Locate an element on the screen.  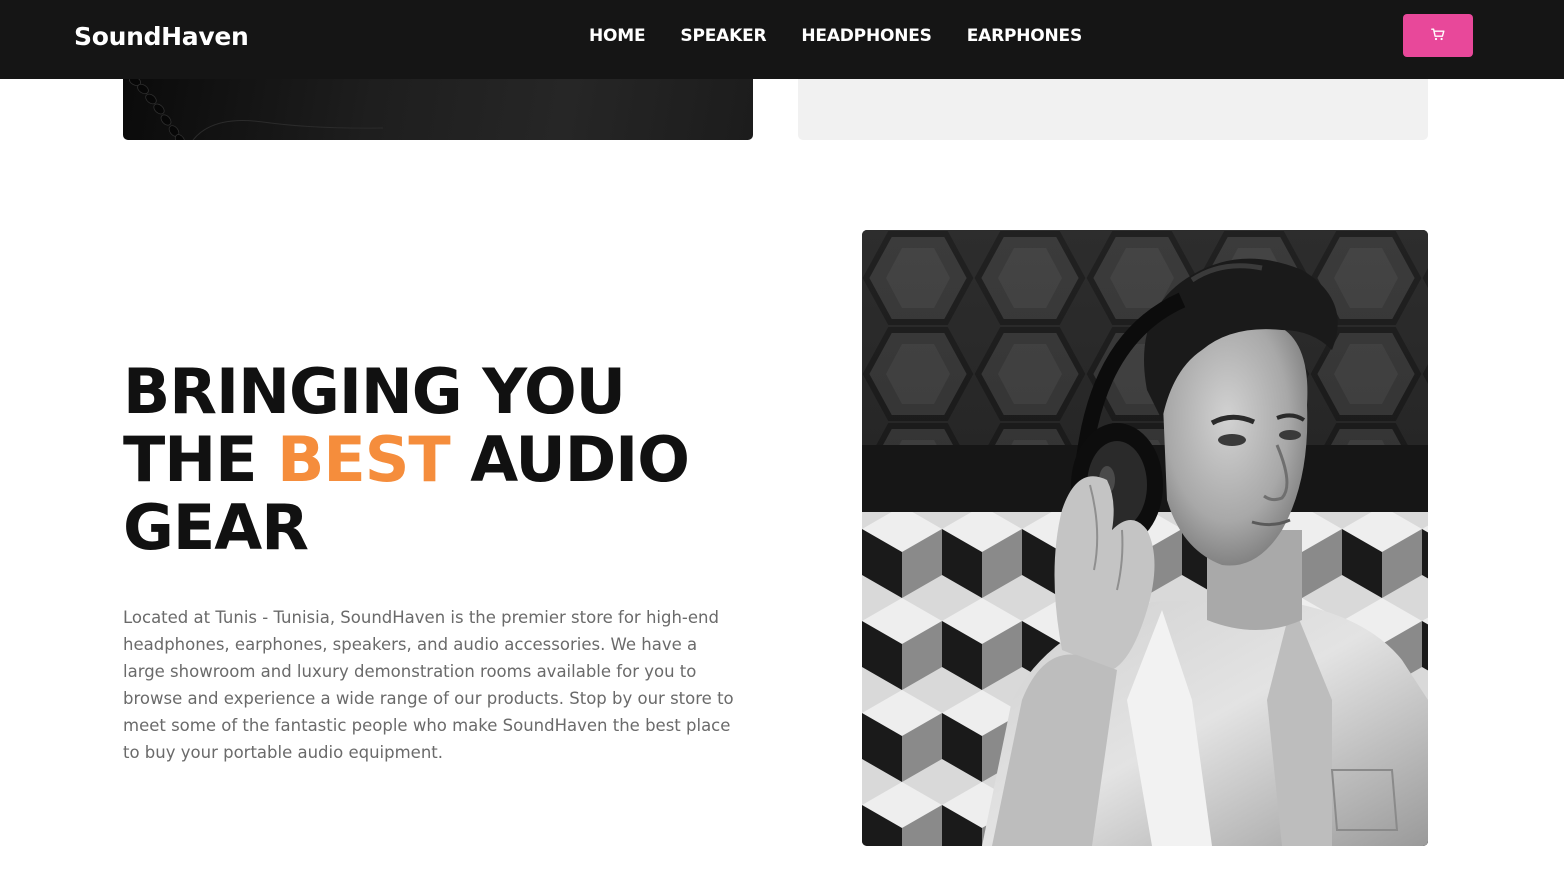
headline-accent-word: BEST is located at coordinates (364, 459).